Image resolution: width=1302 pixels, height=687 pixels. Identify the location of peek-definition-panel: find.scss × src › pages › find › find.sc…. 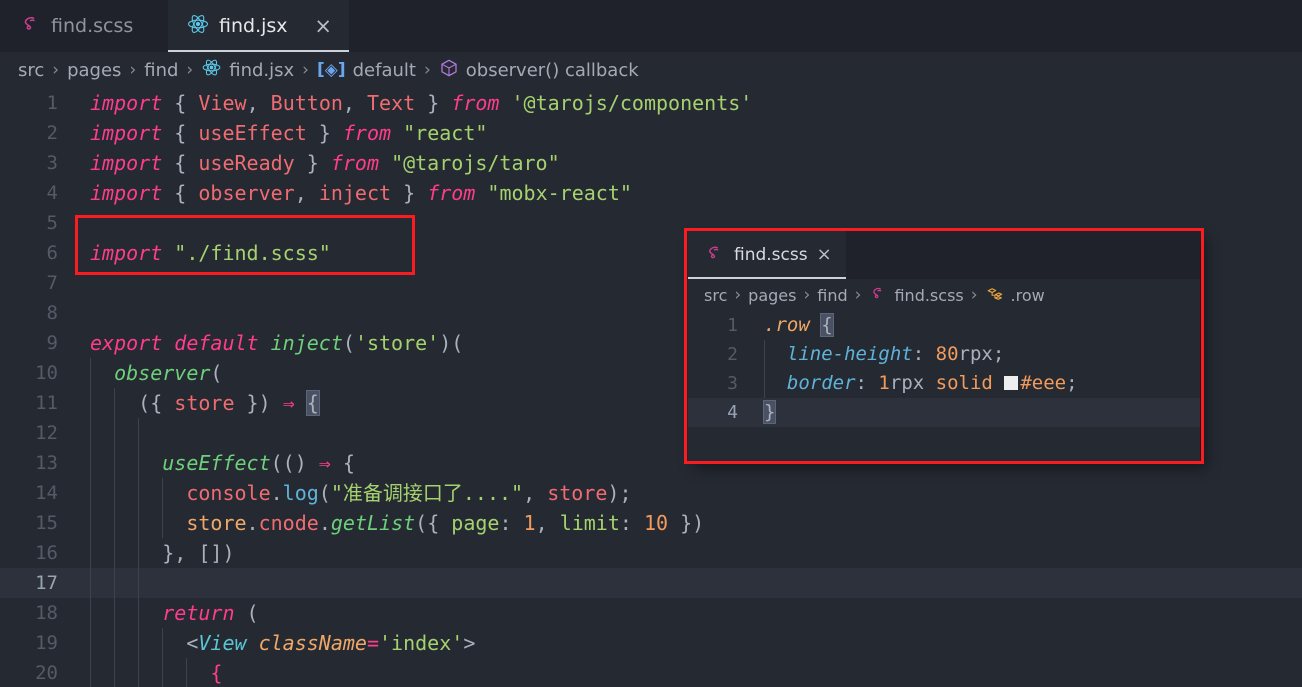
(944, 346).